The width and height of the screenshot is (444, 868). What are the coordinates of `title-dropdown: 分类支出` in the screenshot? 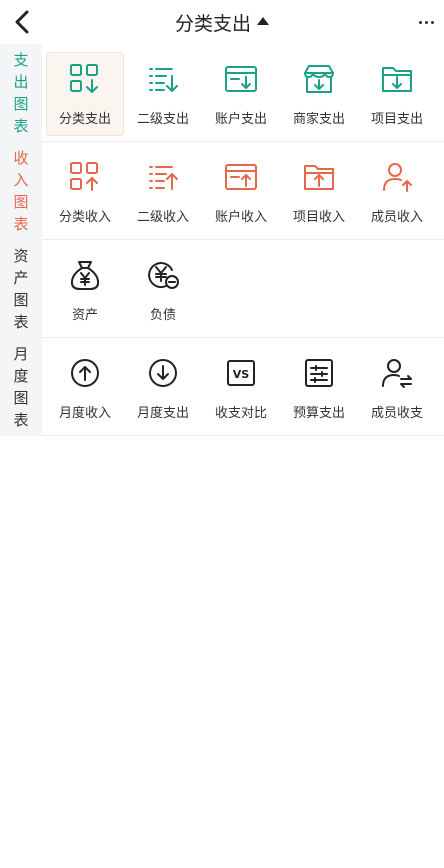 It's located at (222, 22).